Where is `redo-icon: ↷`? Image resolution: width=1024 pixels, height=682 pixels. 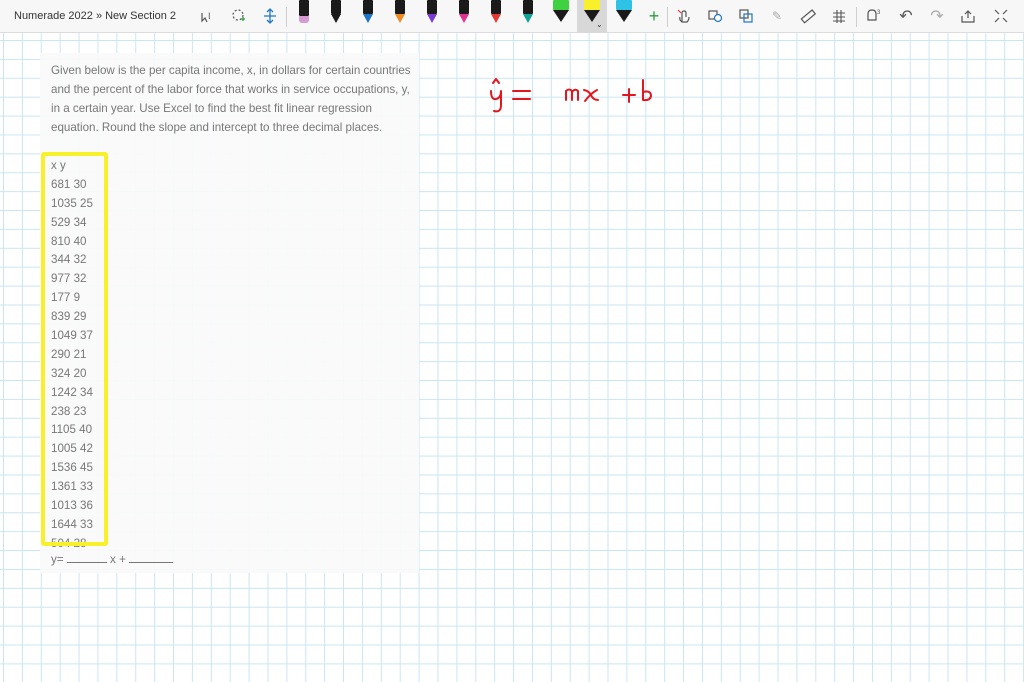 redo-icon: ↷ is located at coordinates (937, 16).